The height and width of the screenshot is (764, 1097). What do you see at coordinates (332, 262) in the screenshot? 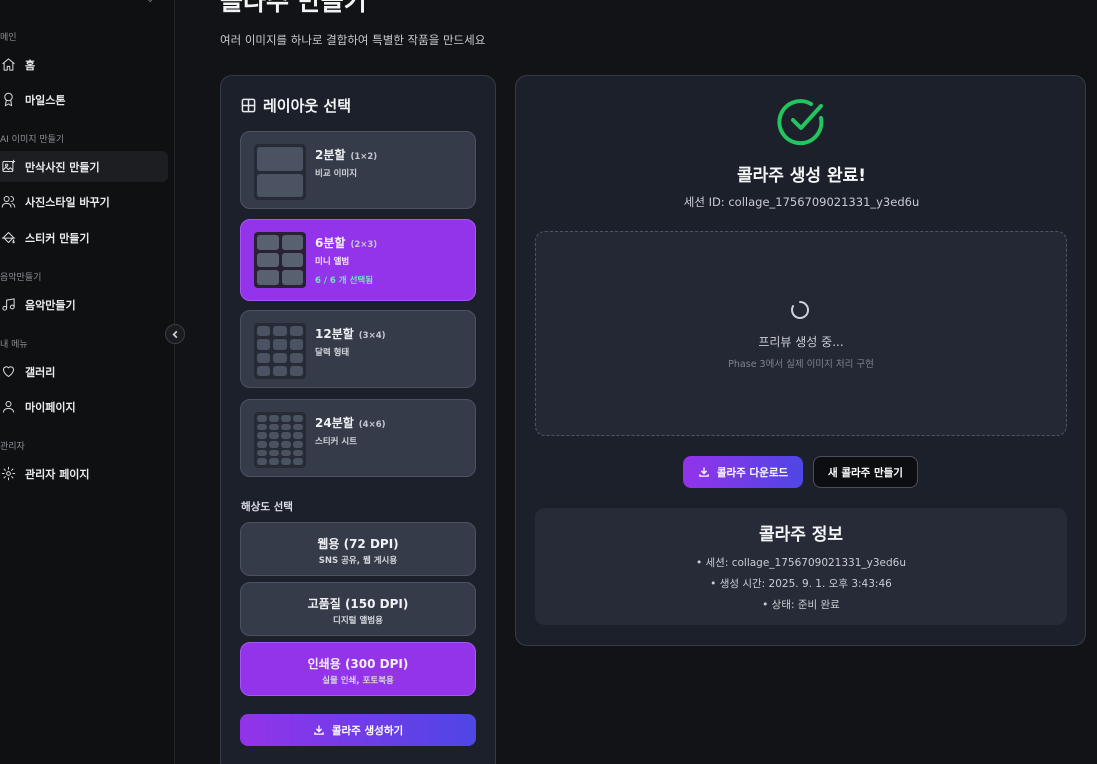
I see `layout-desc: 미니 앨범` at bounding box center [332, 262].